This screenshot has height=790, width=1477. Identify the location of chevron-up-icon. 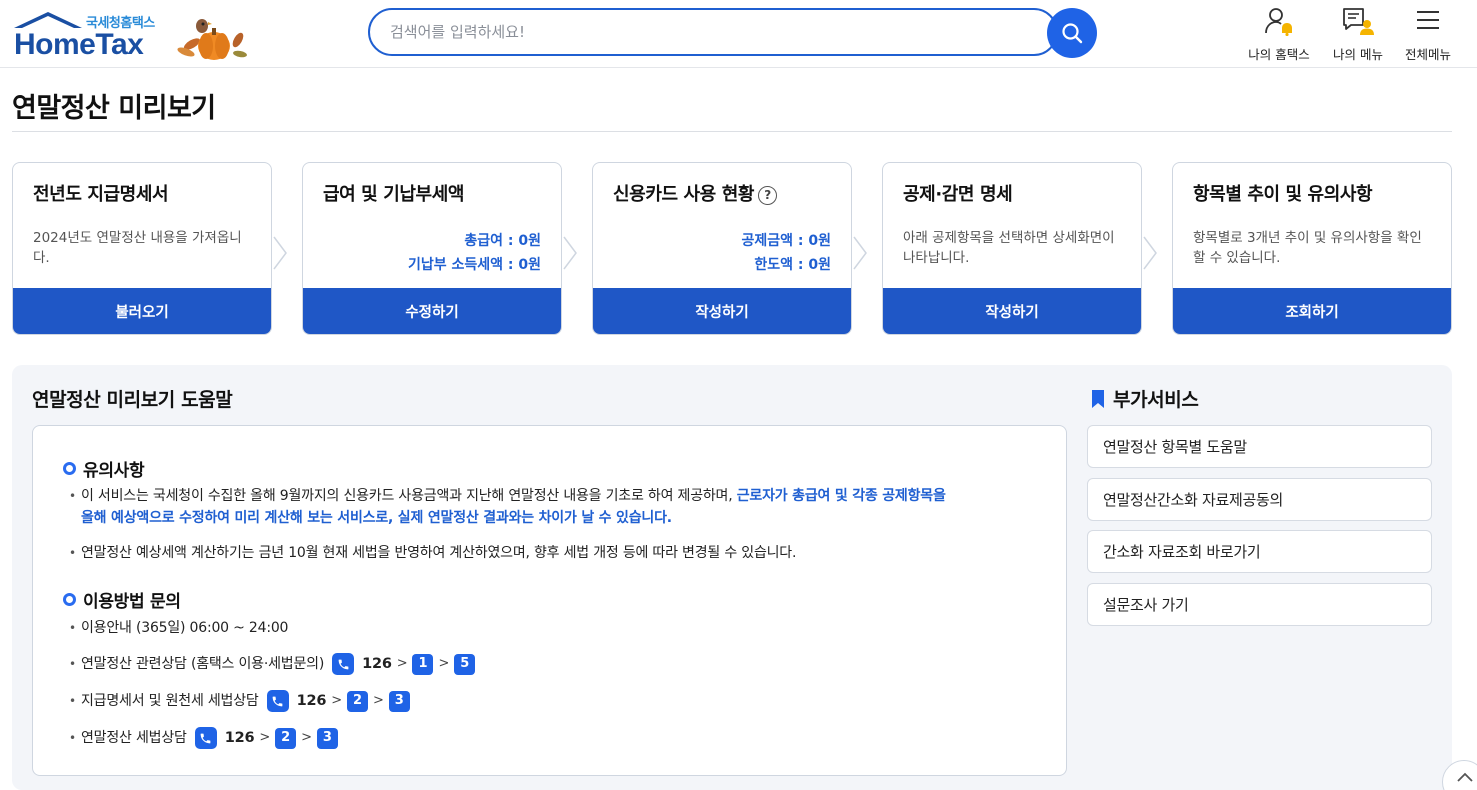
(1465, 777).